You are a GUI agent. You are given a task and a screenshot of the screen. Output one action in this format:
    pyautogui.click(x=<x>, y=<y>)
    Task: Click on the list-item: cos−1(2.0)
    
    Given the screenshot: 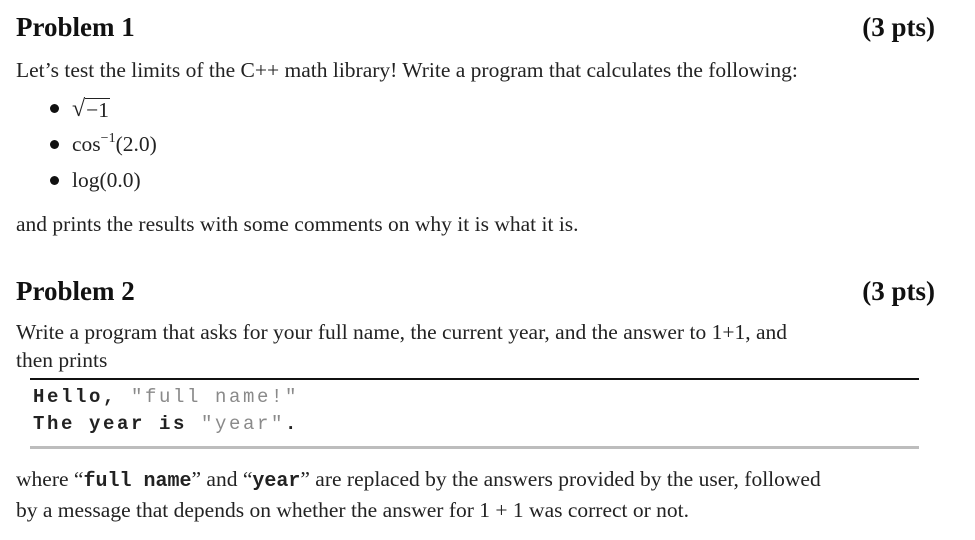 What is the action you would take?
    pyautogui.click(x=103, y=144)
    